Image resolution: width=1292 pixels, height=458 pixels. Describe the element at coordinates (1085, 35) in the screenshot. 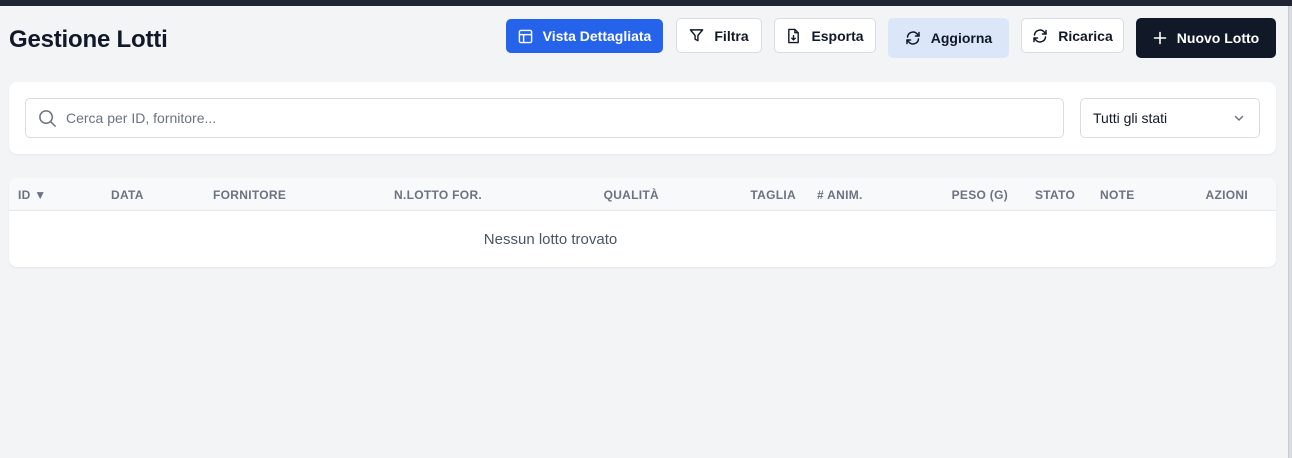

I see `reload-label: Ricarica` at that location.